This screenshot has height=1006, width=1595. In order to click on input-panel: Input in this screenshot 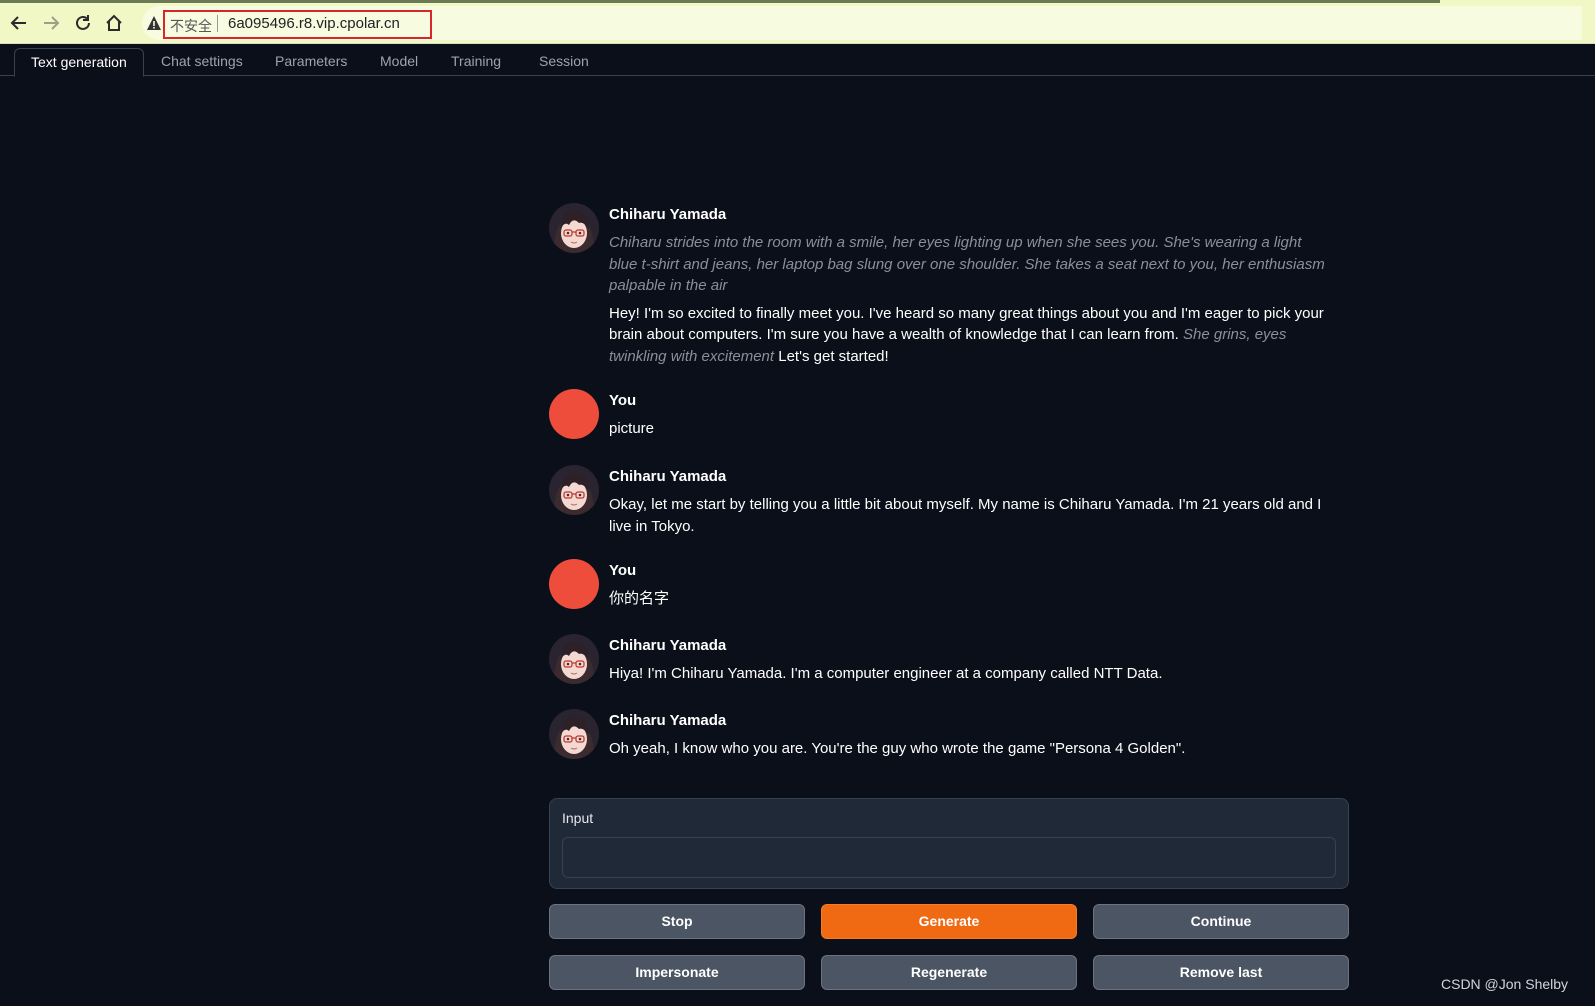, I will do `click(949, 843)`.